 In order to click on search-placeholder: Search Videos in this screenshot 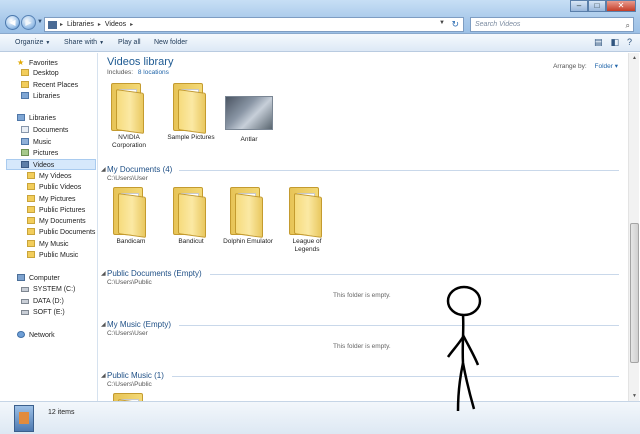, I will do `click(498, 24)`.